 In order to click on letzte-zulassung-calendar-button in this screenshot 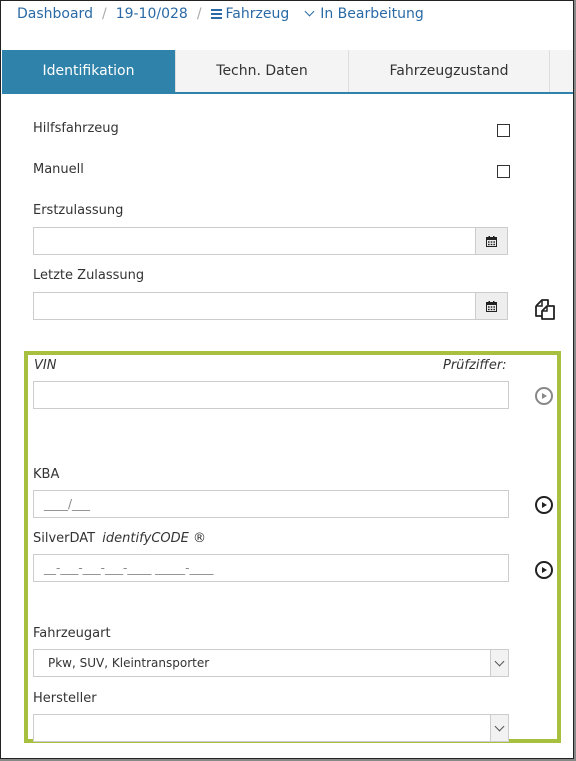, I will do `click(491, 306)`.